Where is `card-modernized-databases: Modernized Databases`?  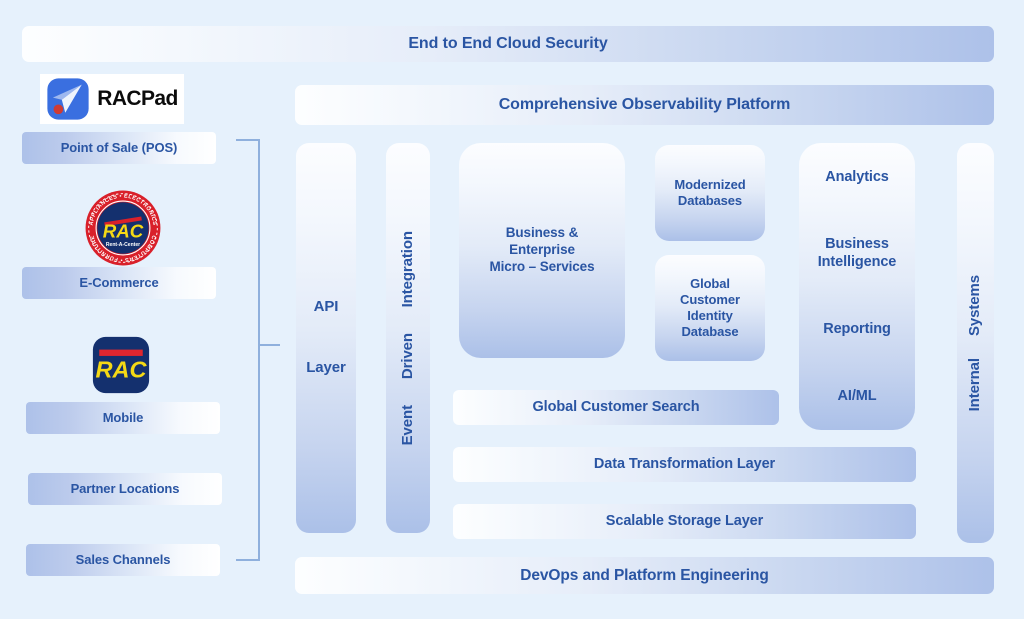 card-modernized-databases: Modernized Databases is located at coordinates (710, 193).